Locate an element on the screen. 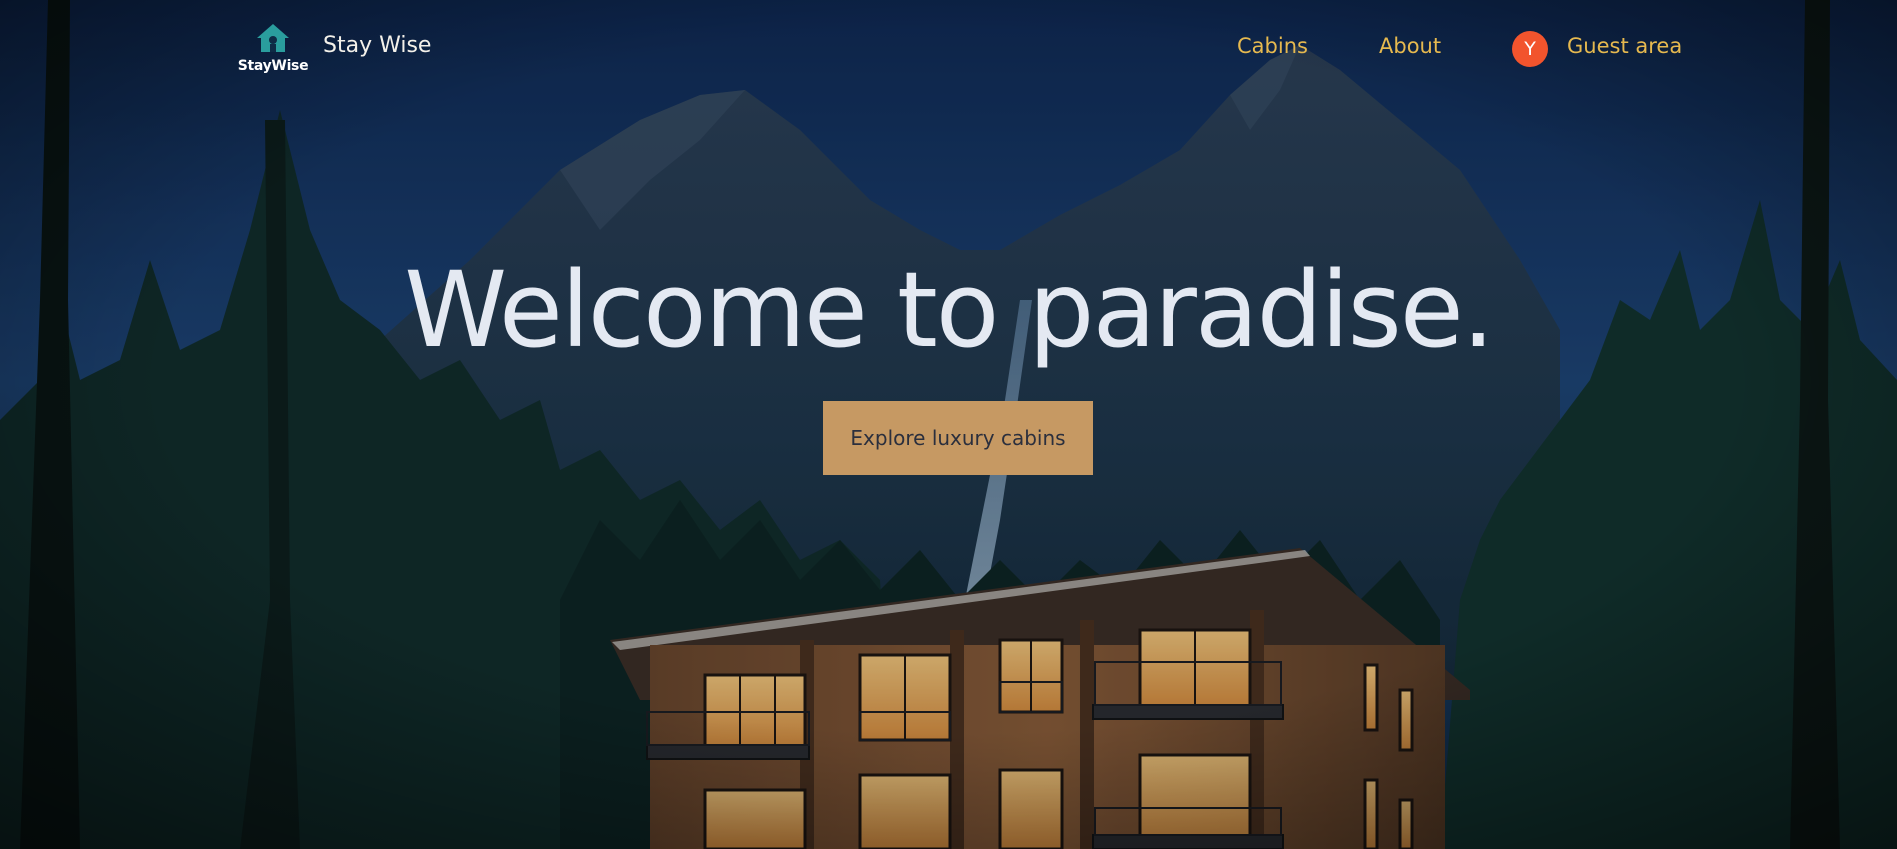  hero-title: Welcome to paradise. is located at coordinates (949, 310).